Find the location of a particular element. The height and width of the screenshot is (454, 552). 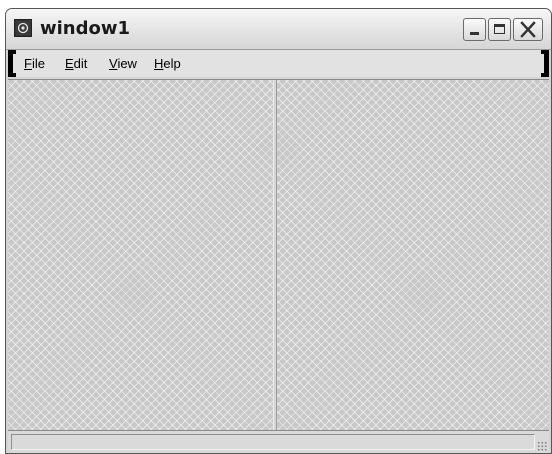

close-button is located at coordinates (528, 29).